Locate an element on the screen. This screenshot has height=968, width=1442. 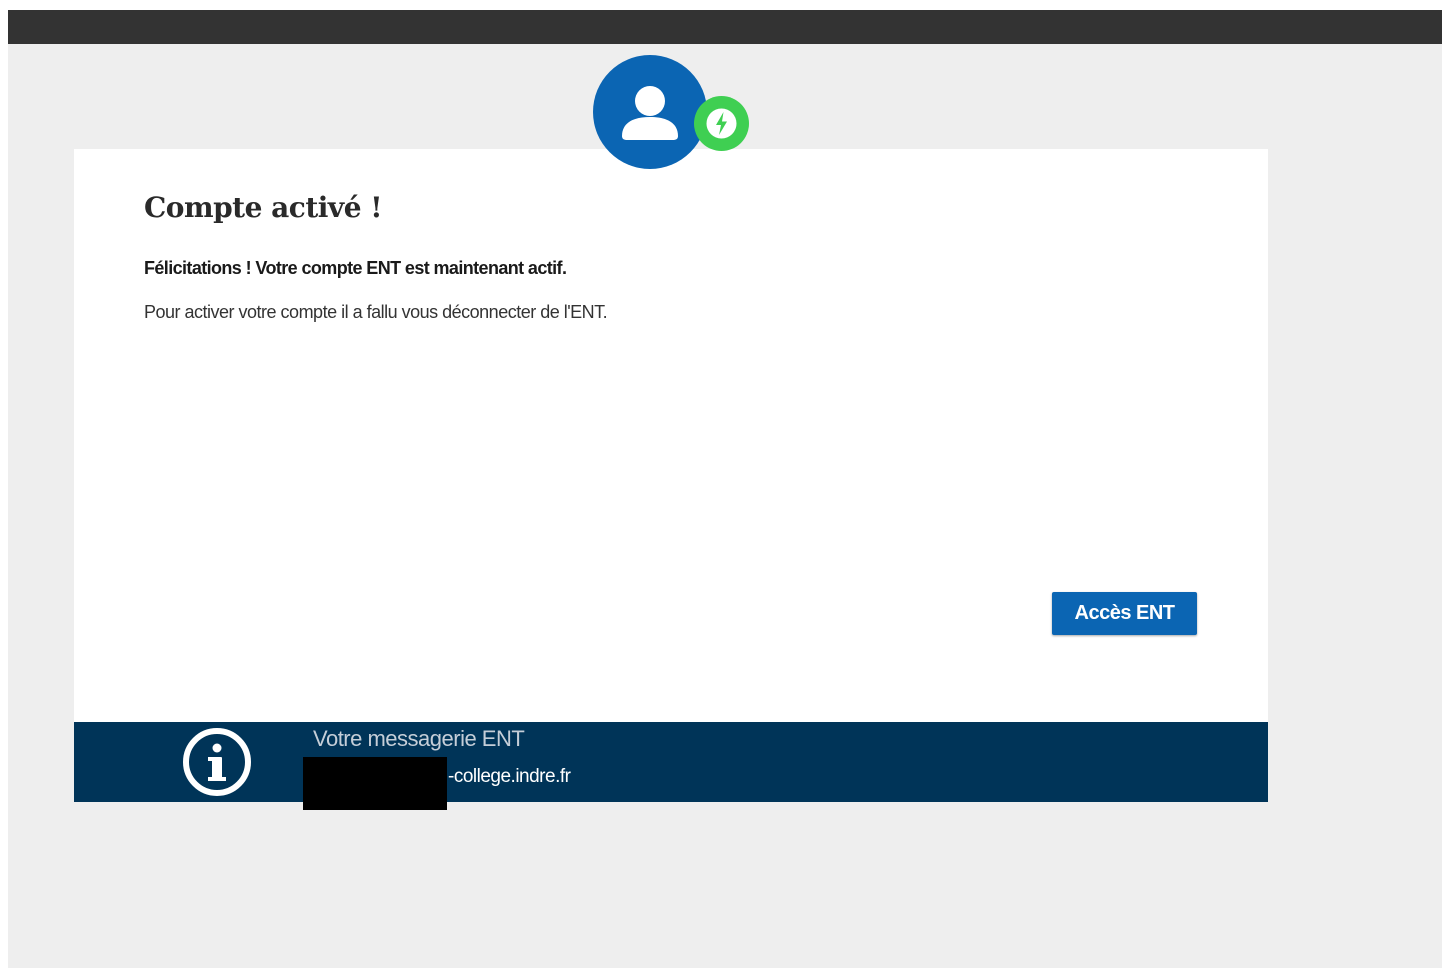
page-title: Compte activé ! is located at coordinates (263, 207).